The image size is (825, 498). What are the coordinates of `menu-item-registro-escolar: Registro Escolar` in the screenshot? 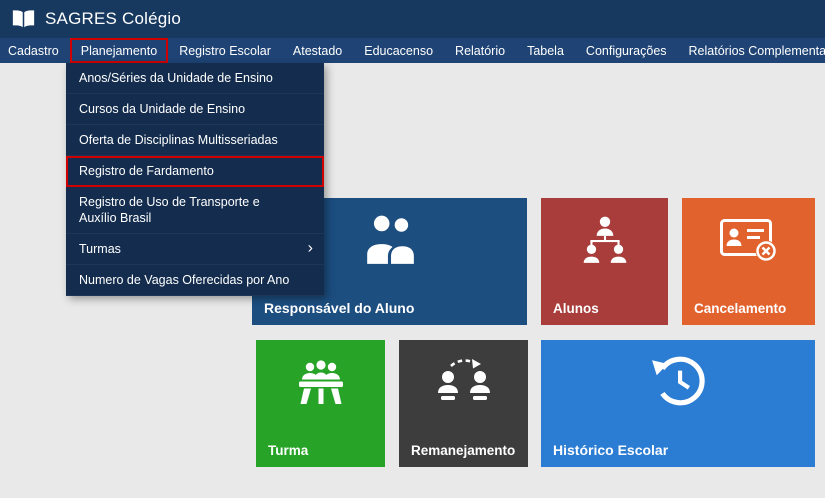 It's located at (225, 50).